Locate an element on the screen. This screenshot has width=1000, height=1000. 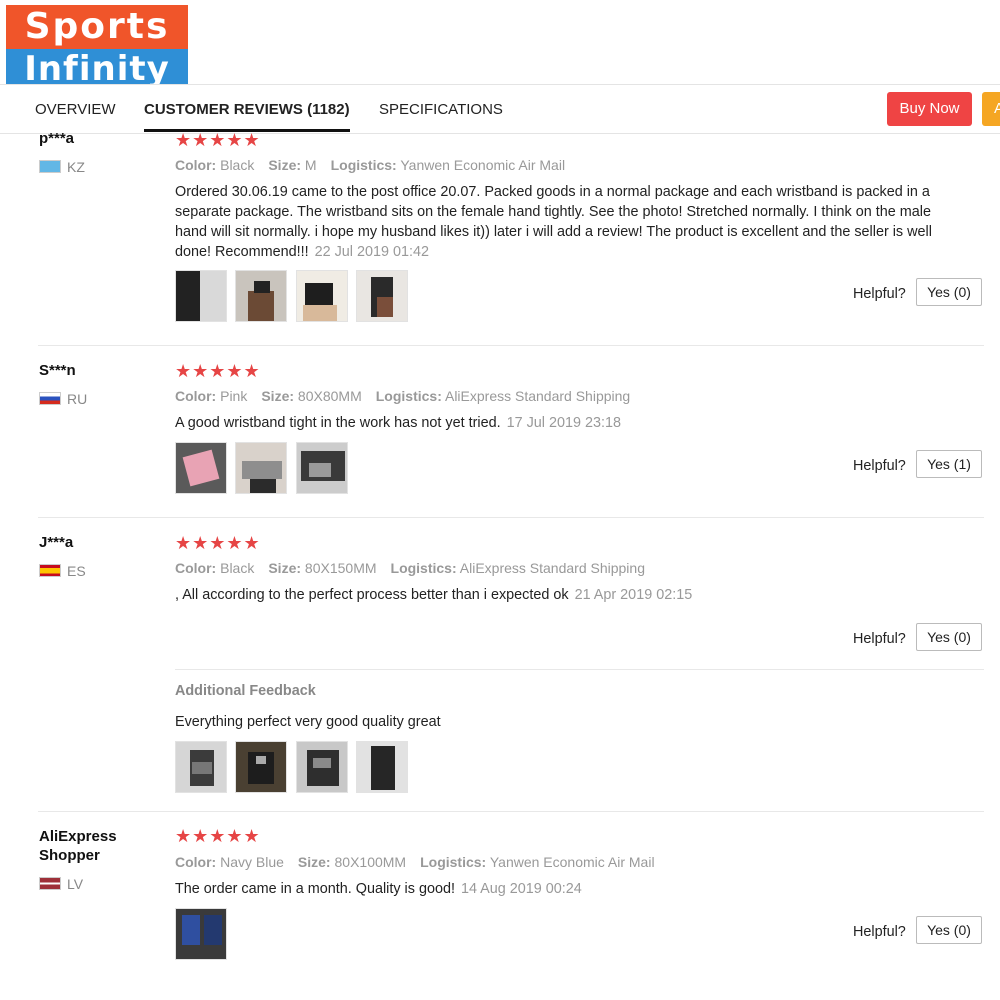
reviewer-name: p***a is located at coordinates (57, 138).